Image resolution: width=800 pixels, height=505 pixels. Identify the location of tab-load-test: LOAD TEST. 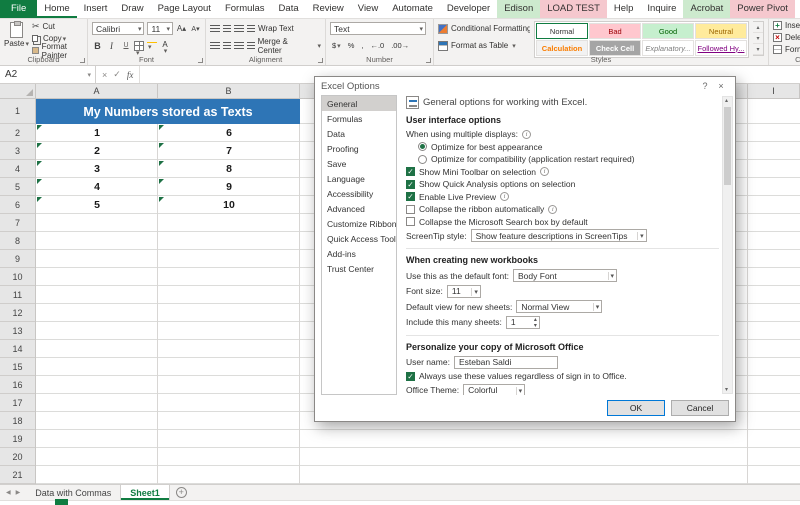
(573, 9).